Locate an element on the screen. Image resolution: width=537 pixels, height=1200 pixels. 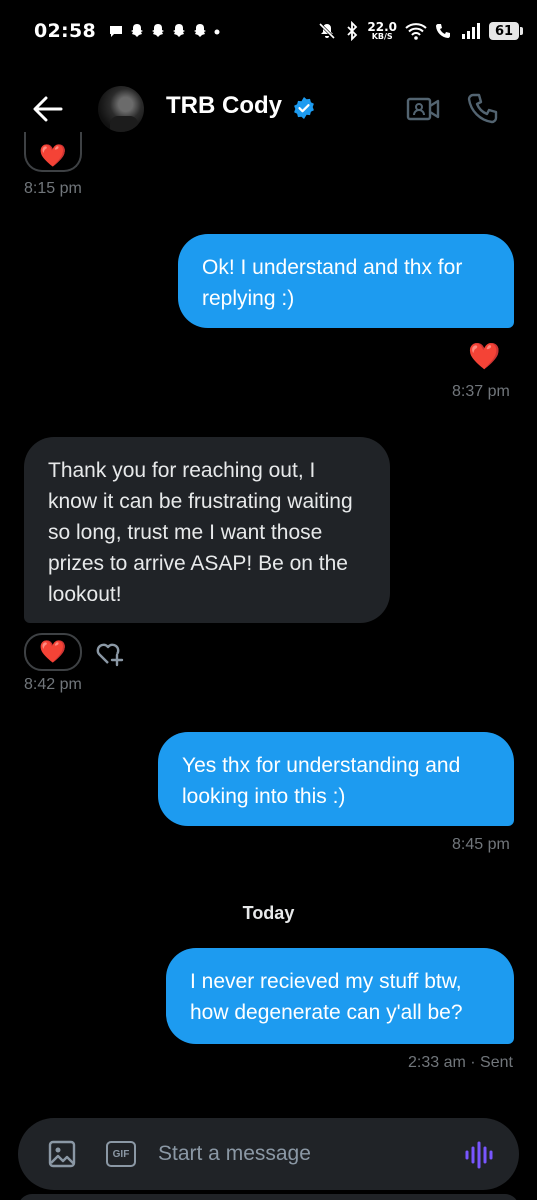
message-composer: GIF is located at coordinates (268, 1154).